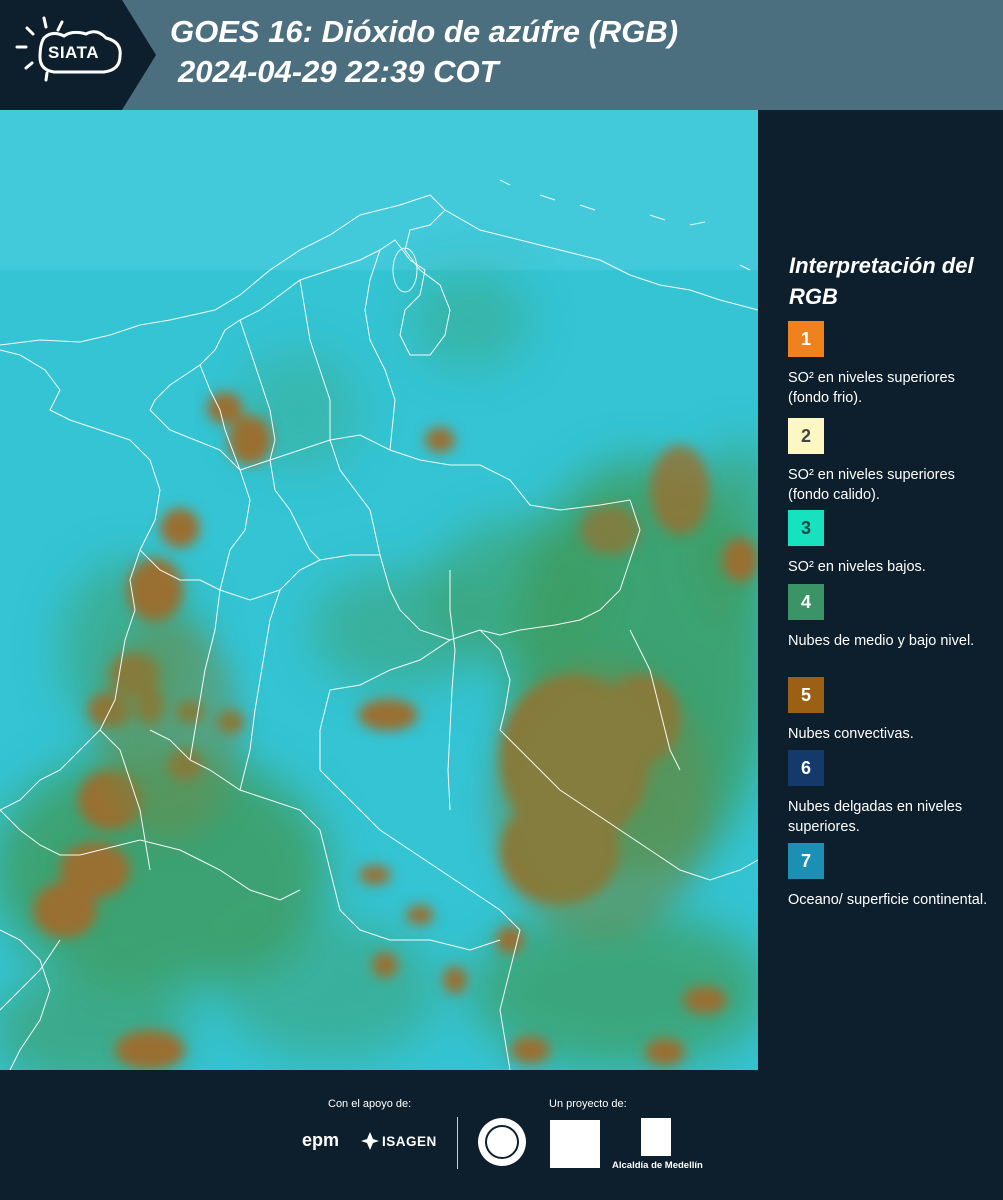 The height and width of the screenshot is (1200, 1003). Describe the element at coordinates (875, 817) in the screenshot. I see `legend-item-label: Nubes delgadas en niveles superiores.` at that location.